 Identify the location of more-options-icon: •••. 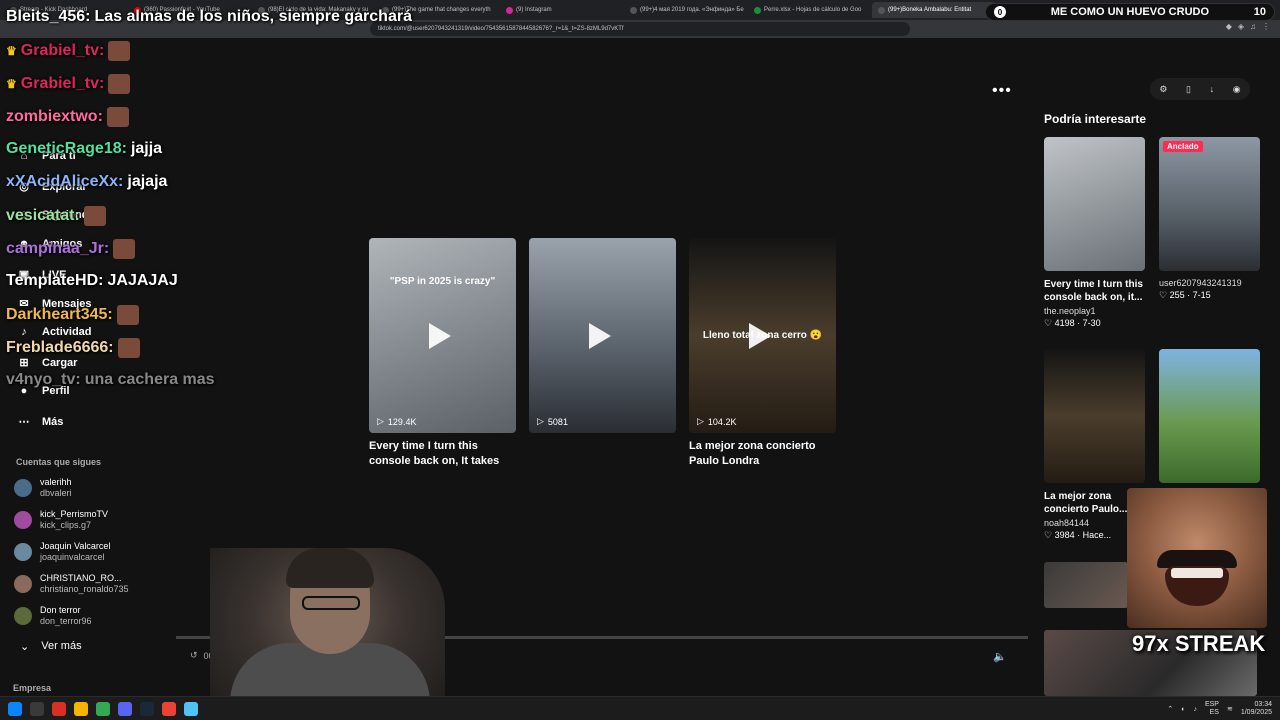
(1002, 91).